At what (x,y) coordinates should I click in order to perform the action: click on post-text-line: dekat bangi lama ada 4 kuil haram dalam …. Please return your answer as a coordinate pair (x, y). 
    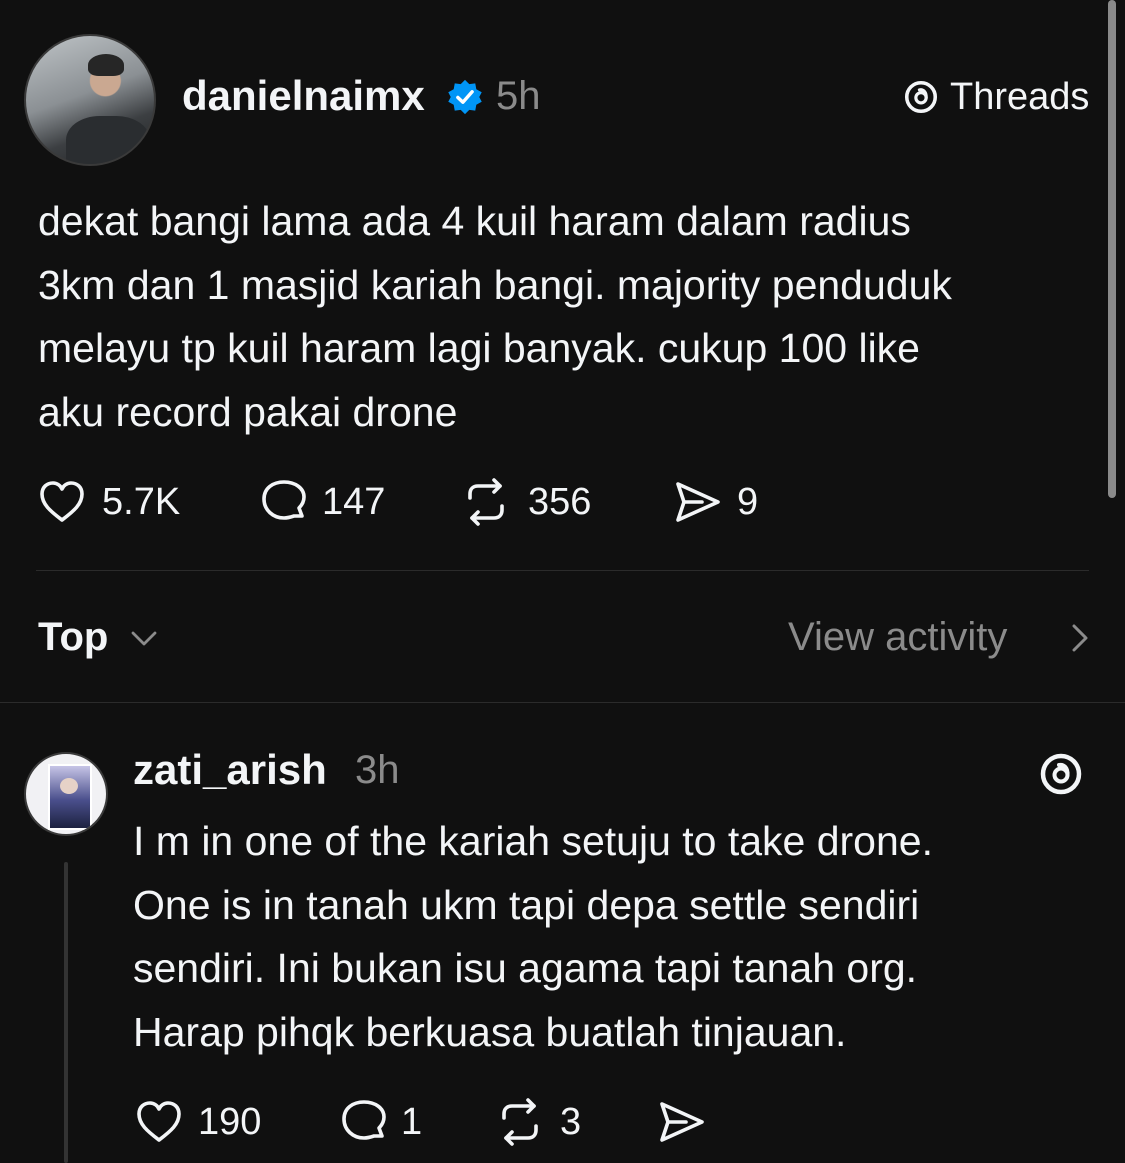
    Looking at the image, I should click on (474, 221).